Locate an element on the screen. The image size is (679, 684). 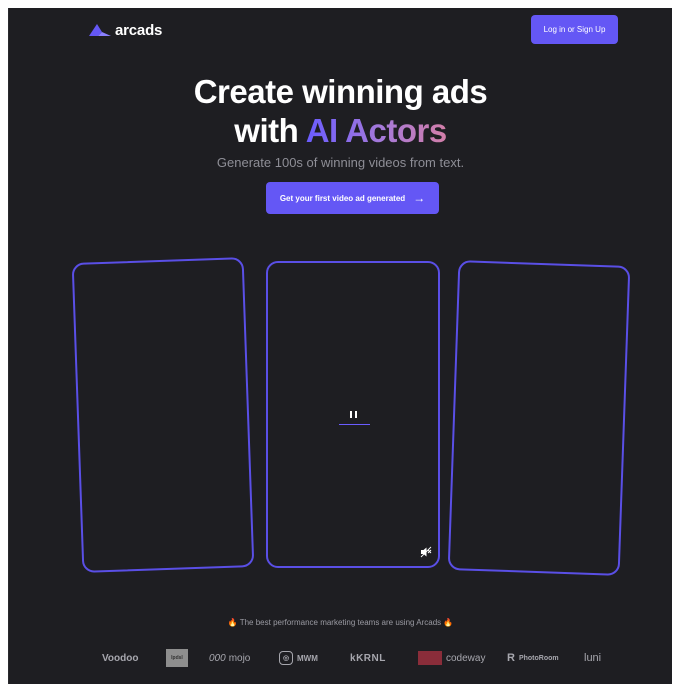
mojo-text: mojo is located at coordinates (239, 658).